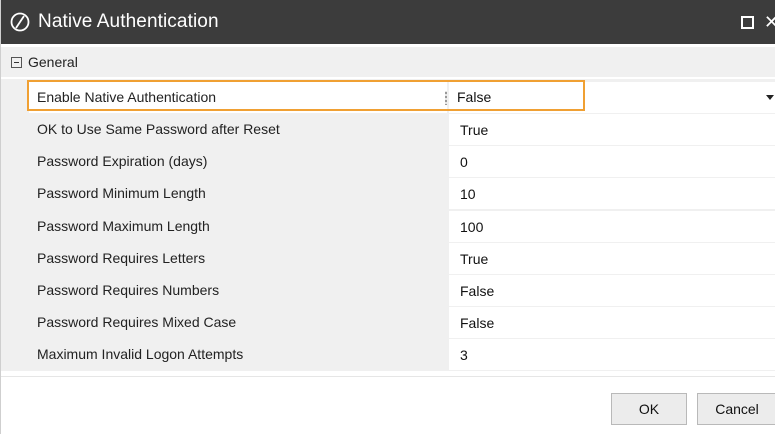 The width and height of the screenshot is (775, 434). I want to click on property-row: Enable Native Authentication False, so click(402, 97).